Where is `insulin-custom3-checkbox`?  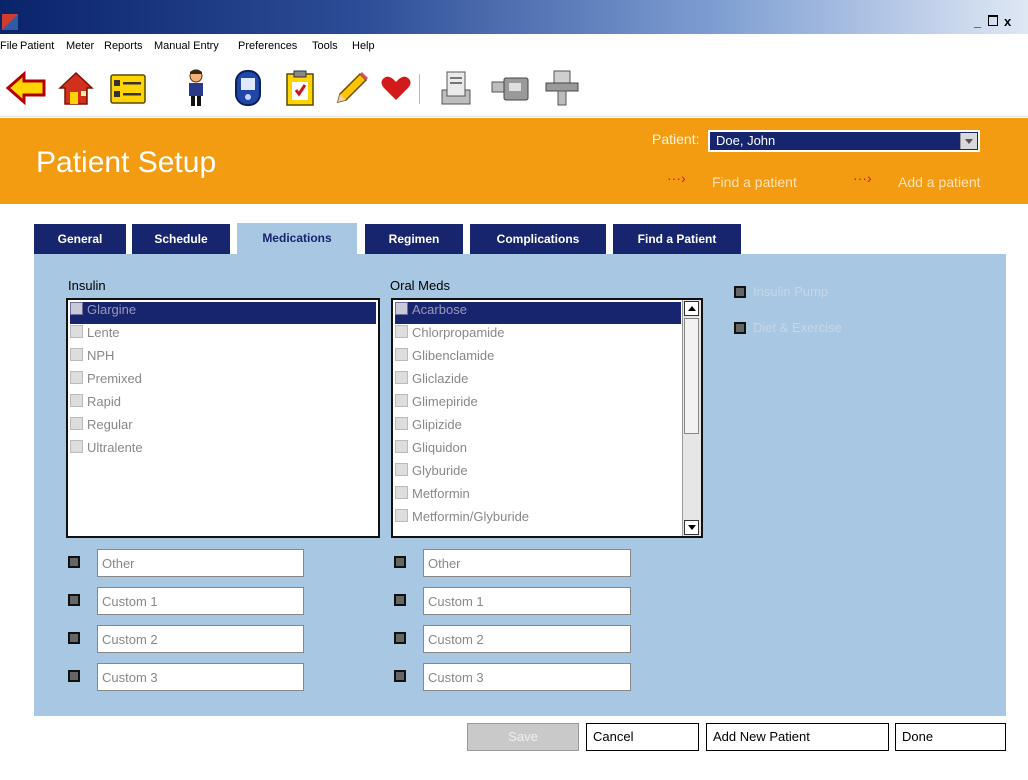 insulin-custom3-checkbox is located at coordinates (74, 676).